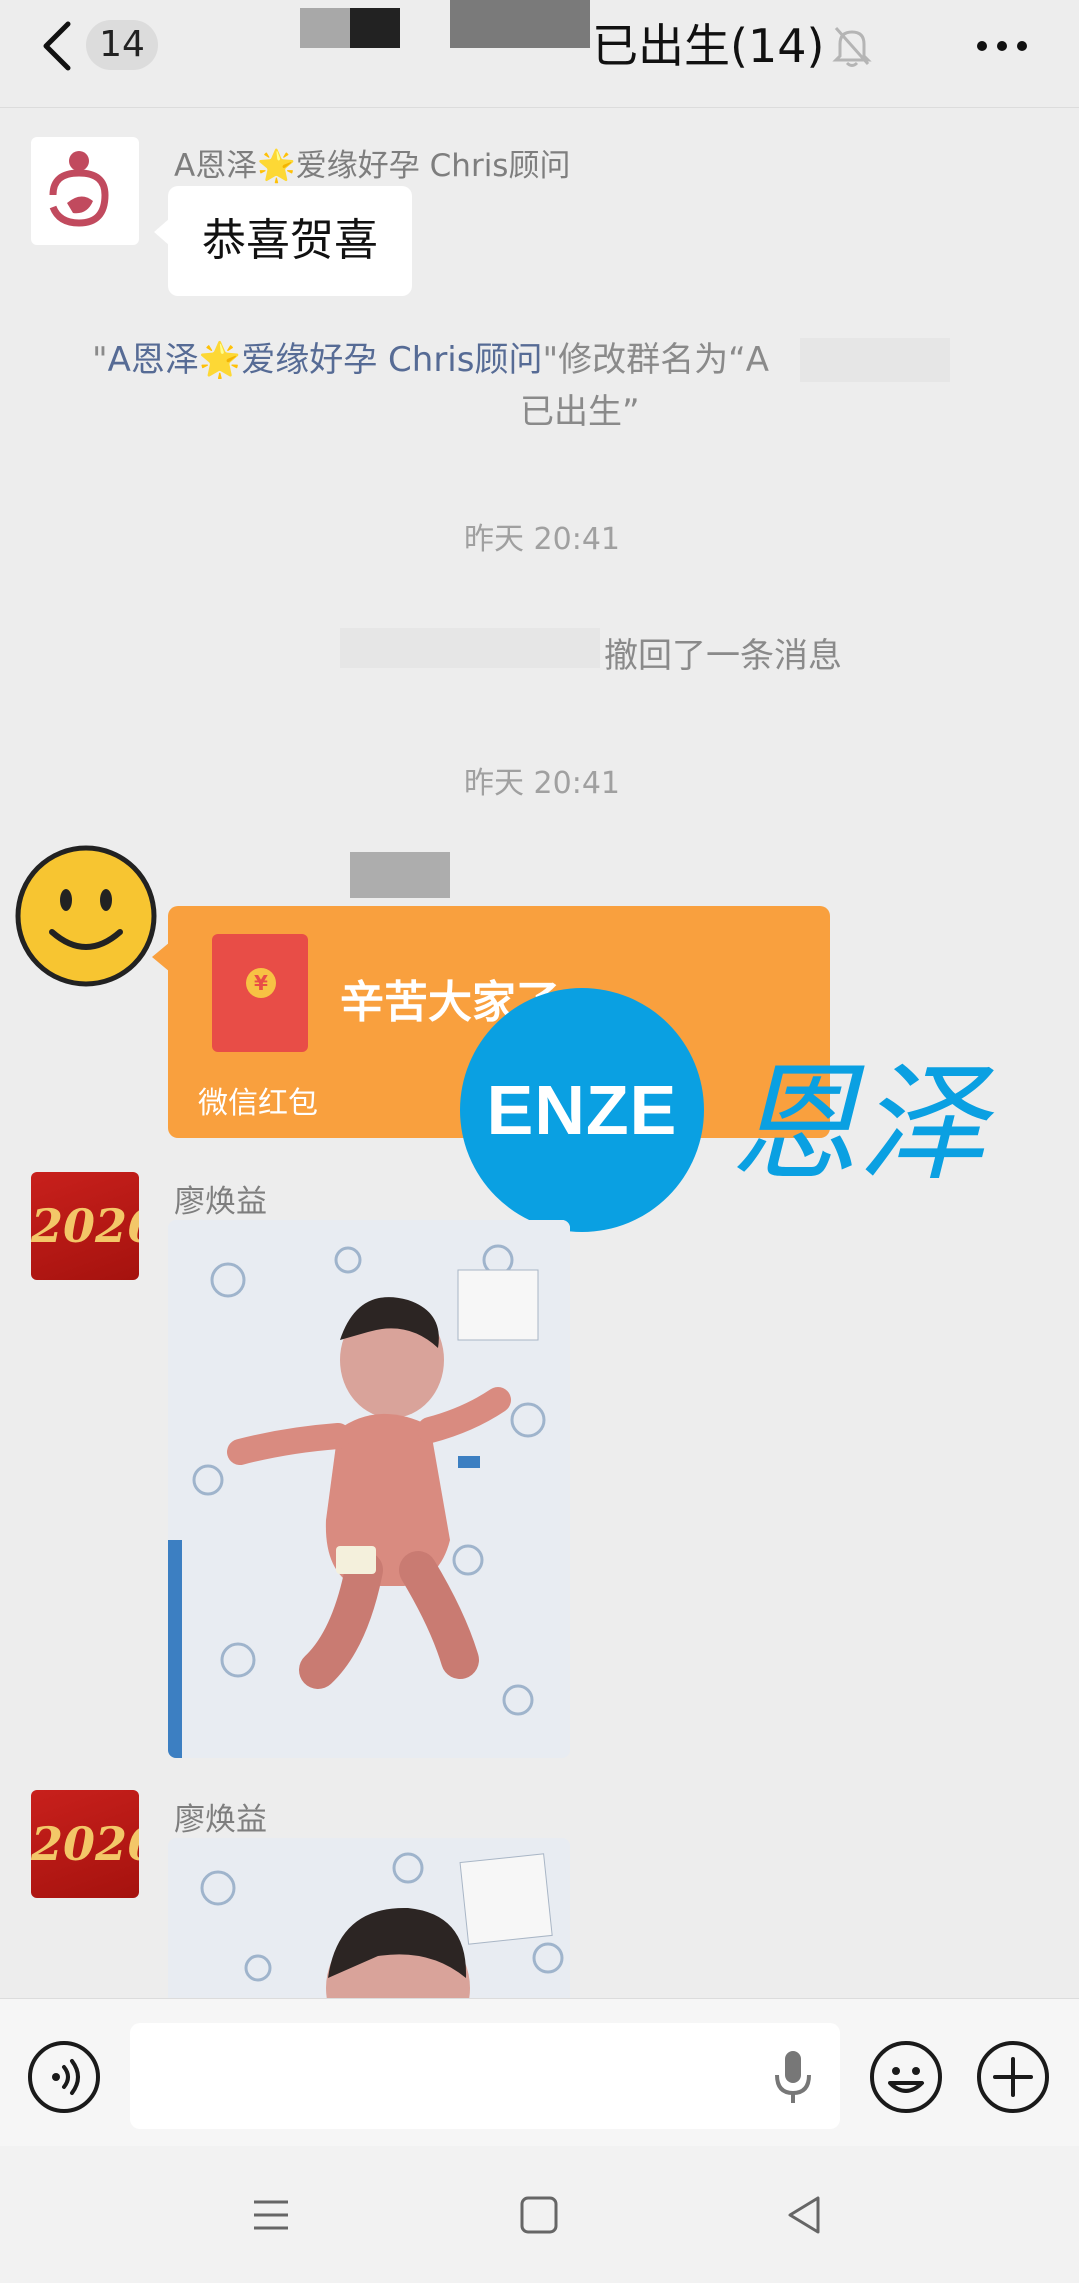 Image resolution: width=1079 pixels, height=2283 pixels. What do you see at coordinates (793, 2077) in the screenshot?
I see `microphone-icon` at bounding box center [793, 2077].